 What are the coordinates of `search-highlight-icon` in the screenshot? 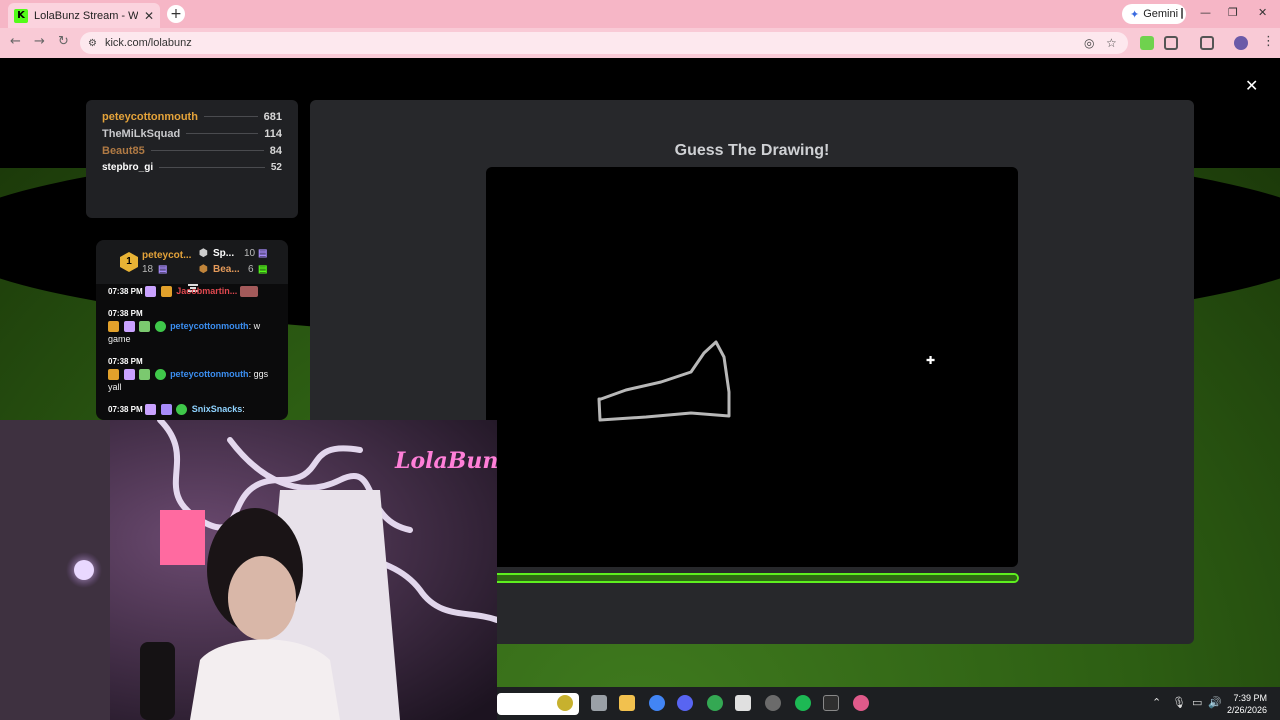 It's located at (565, 703).